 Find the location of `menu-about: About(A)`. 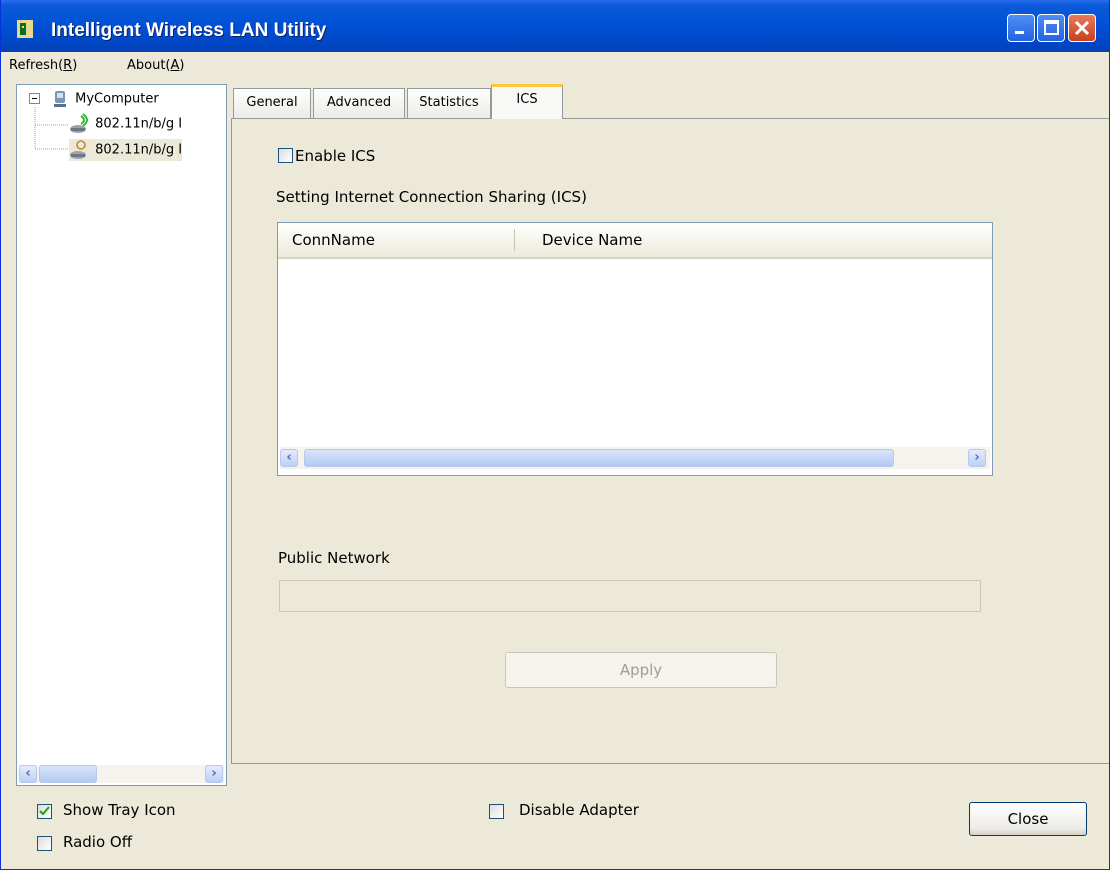

menu-about: About(A) is located at coordinates (156, 65).